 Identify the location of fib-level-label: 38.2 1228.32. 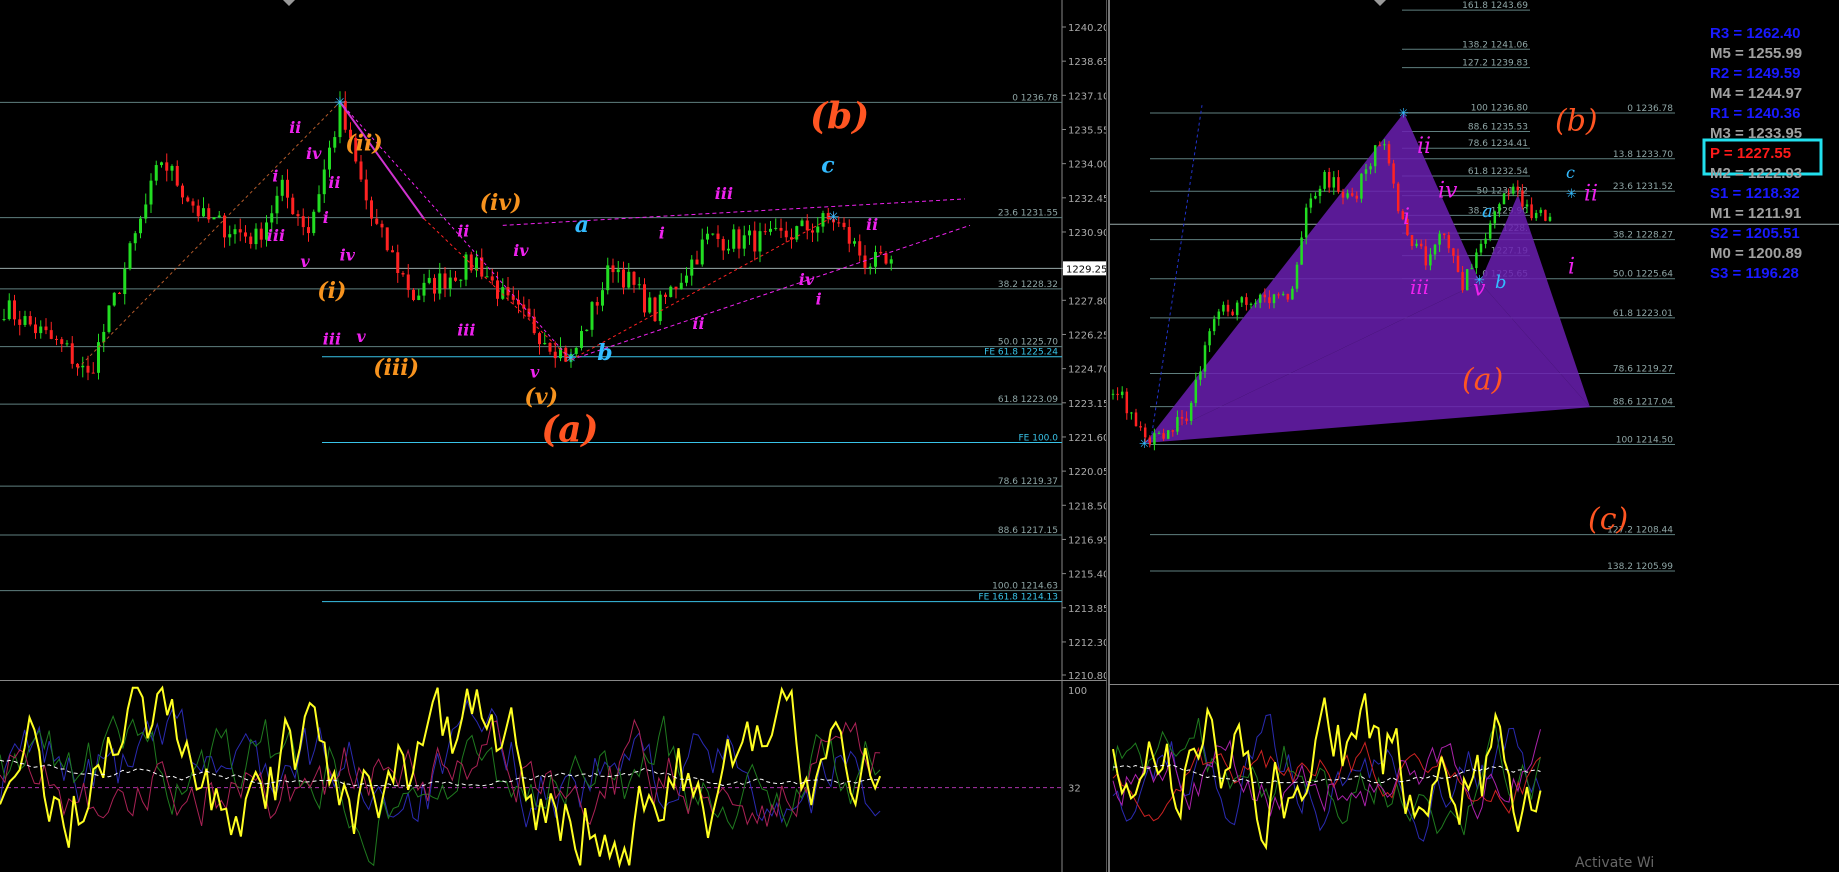
(1028, 285).